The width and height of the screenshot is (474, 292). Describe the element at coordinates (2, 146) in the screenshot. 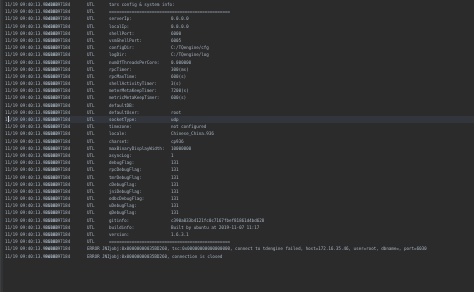

I see `console-gutter` at that location.